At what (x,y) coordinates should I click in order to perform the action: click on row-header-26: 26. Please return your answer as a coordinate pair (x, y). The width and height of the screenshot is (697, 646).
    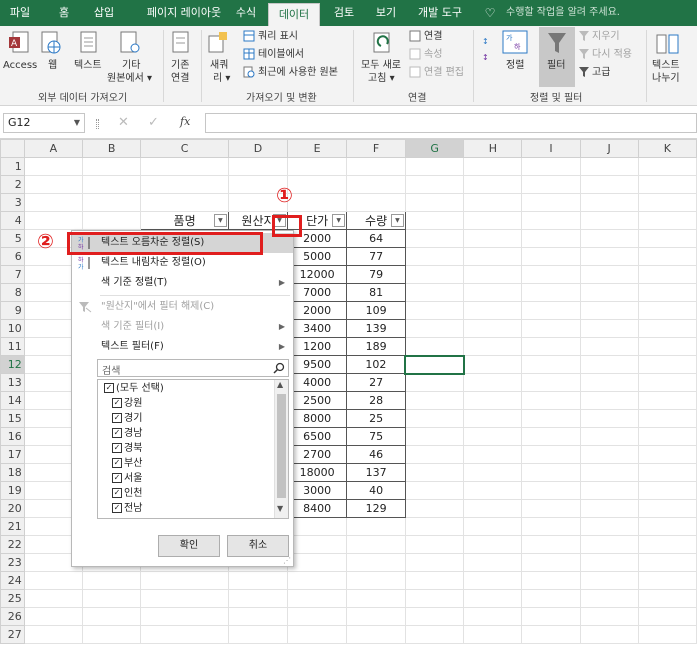
    Looking at the image, I should click on (12, 616).